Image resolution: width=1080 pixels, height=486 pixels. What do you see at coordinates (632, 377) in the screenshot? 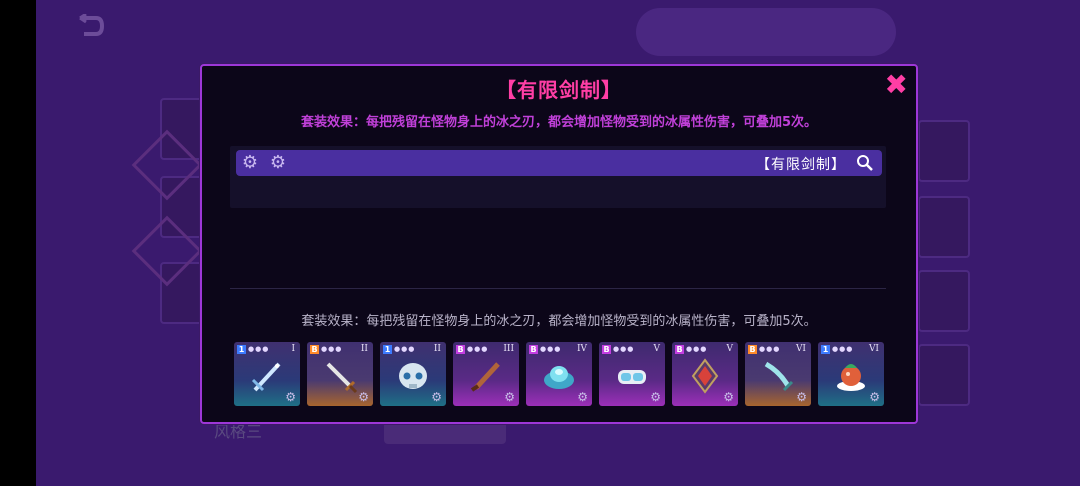
I see `goggles-icon` at bounding box center [632, 377].